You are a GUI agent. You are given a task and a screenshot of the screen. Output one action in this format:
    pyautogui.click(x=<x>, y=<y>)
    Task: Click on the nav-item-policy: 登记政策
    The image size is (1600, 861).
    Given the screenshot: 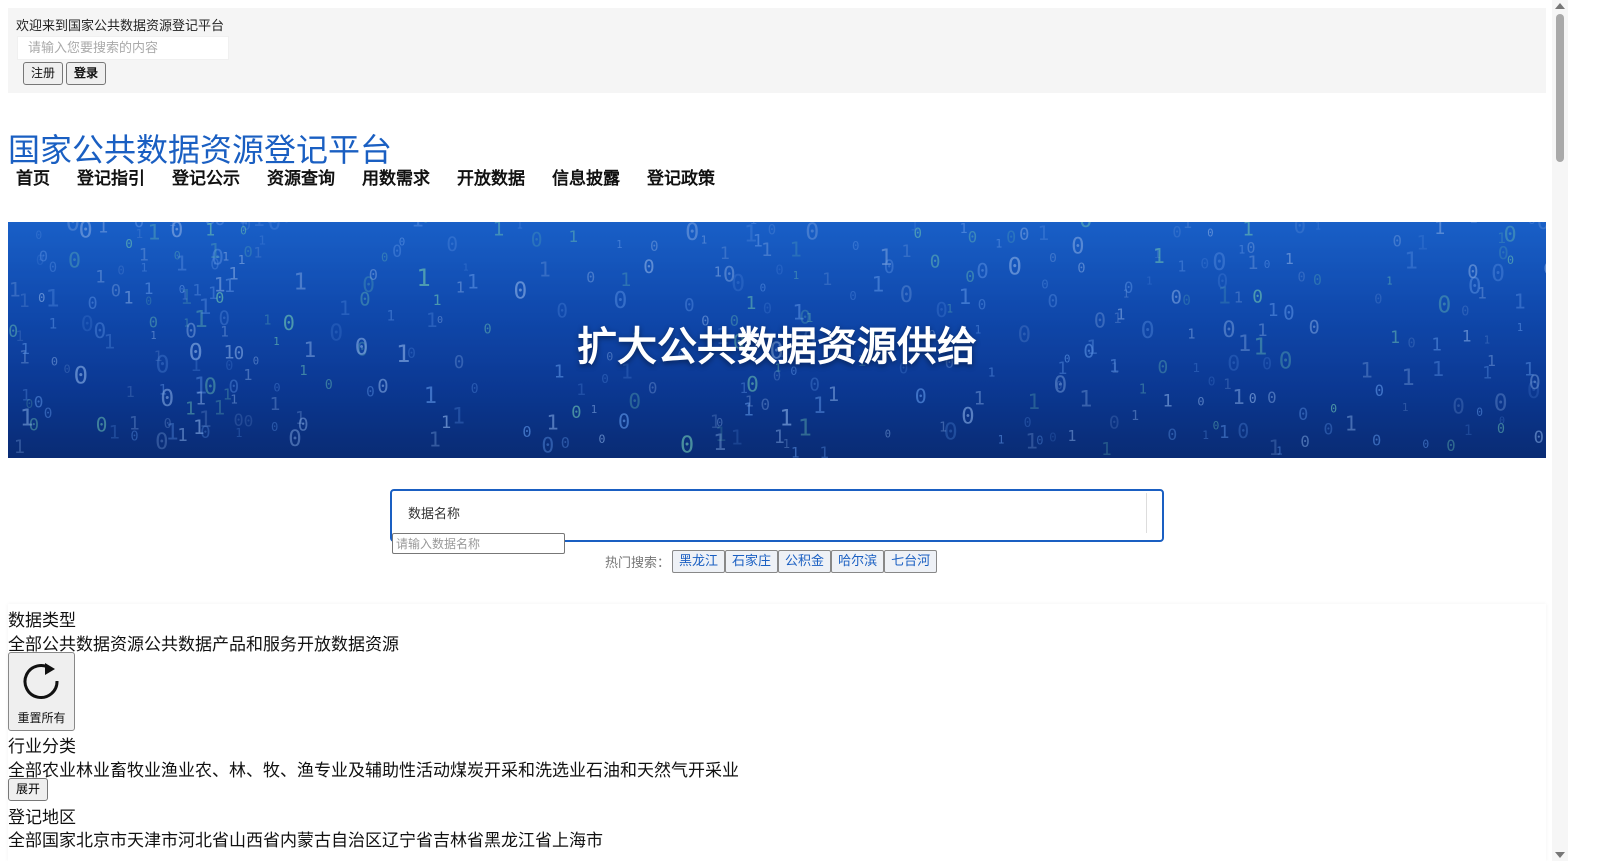 What is the action you would take?
    pyautogui.click(x=681, y=179)
    